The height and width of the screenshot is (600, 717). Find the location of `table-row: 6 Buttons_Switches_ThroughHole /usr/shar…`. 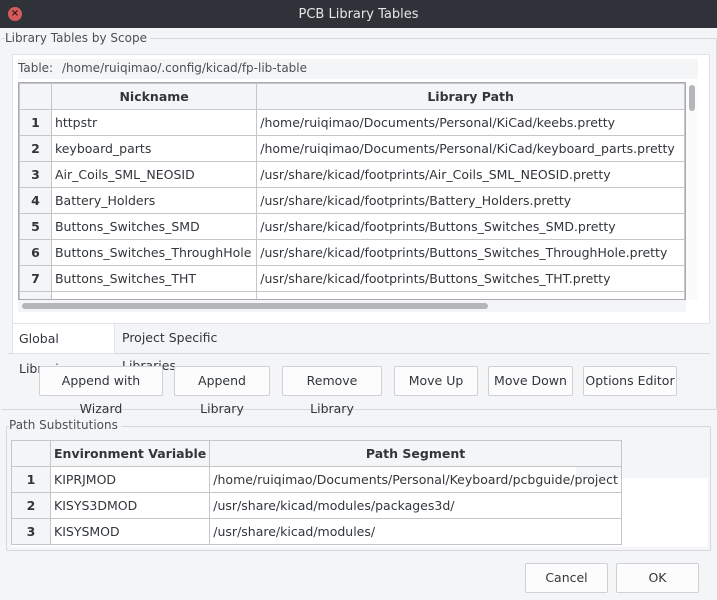

table-row: 6 Buttons_Switches_ThroughHole /usr/shar… is located at coordinates (352, 252).